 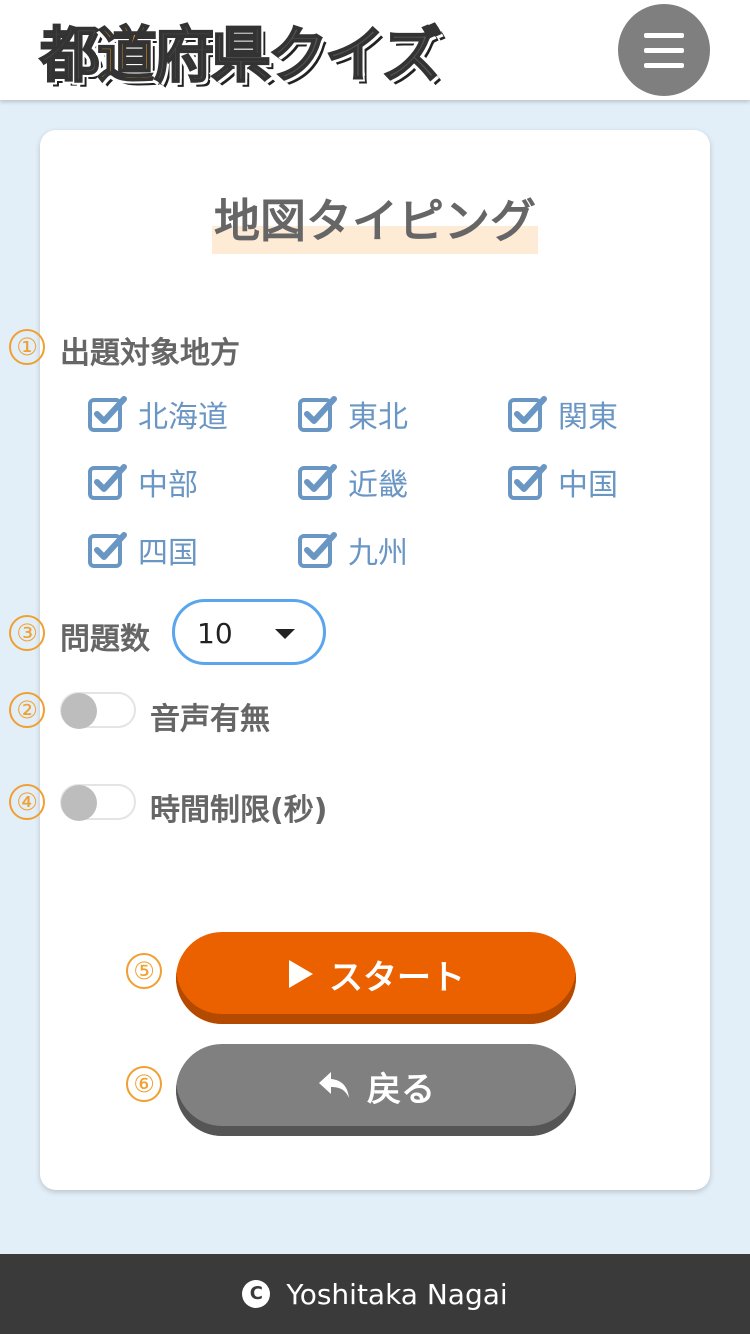 What do you see at coordinates (256, 1294) in the screenshot?
I see `copyright-icon: C` at bounding box center [256, 1294].